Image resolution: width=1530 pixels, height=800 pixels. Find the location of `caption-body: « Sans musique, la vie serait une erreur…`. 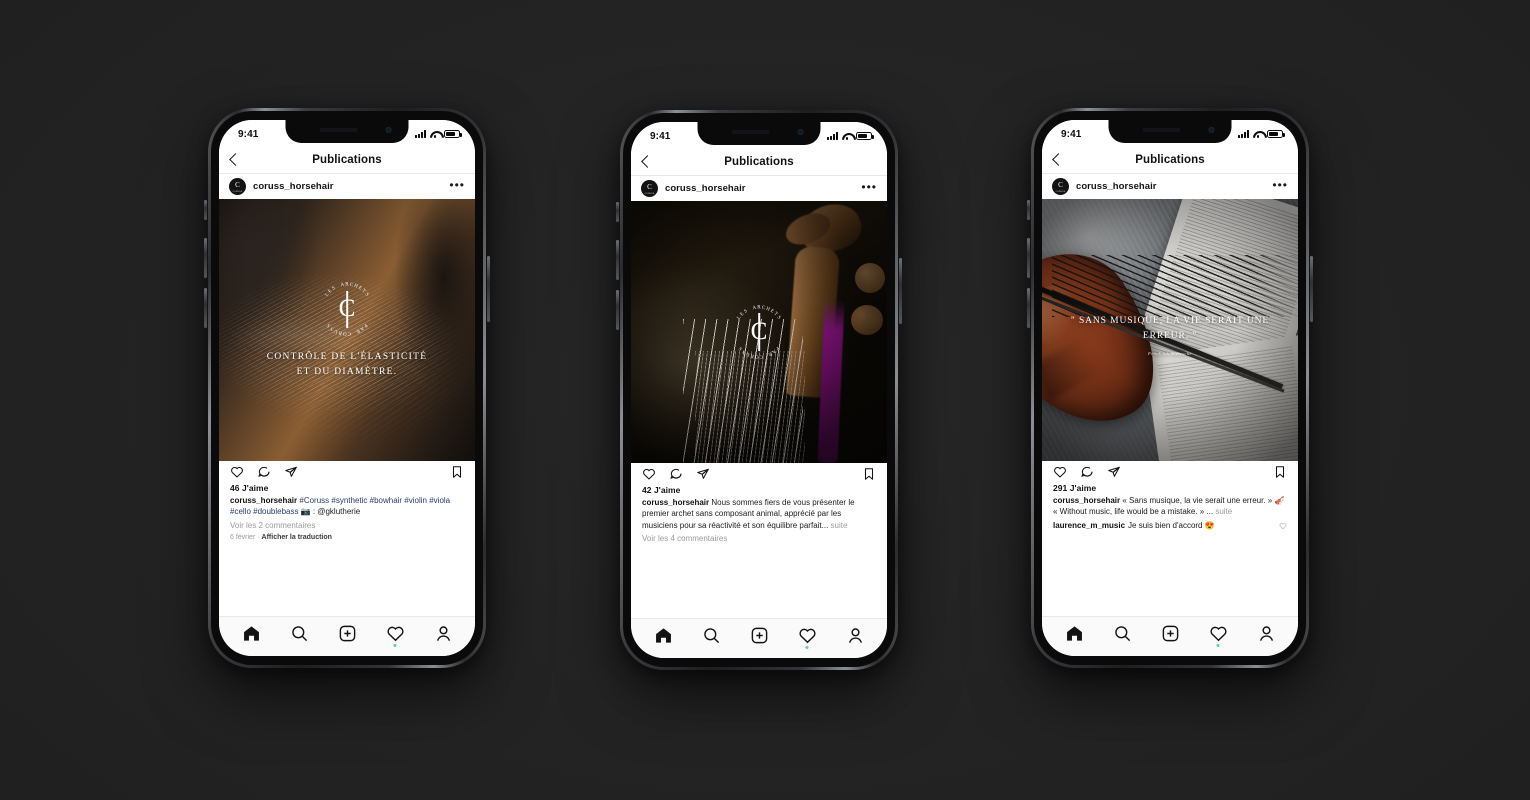

caption-body: « Sans musique, la vie serait une erreur… is located at coordinates (1203, 500).